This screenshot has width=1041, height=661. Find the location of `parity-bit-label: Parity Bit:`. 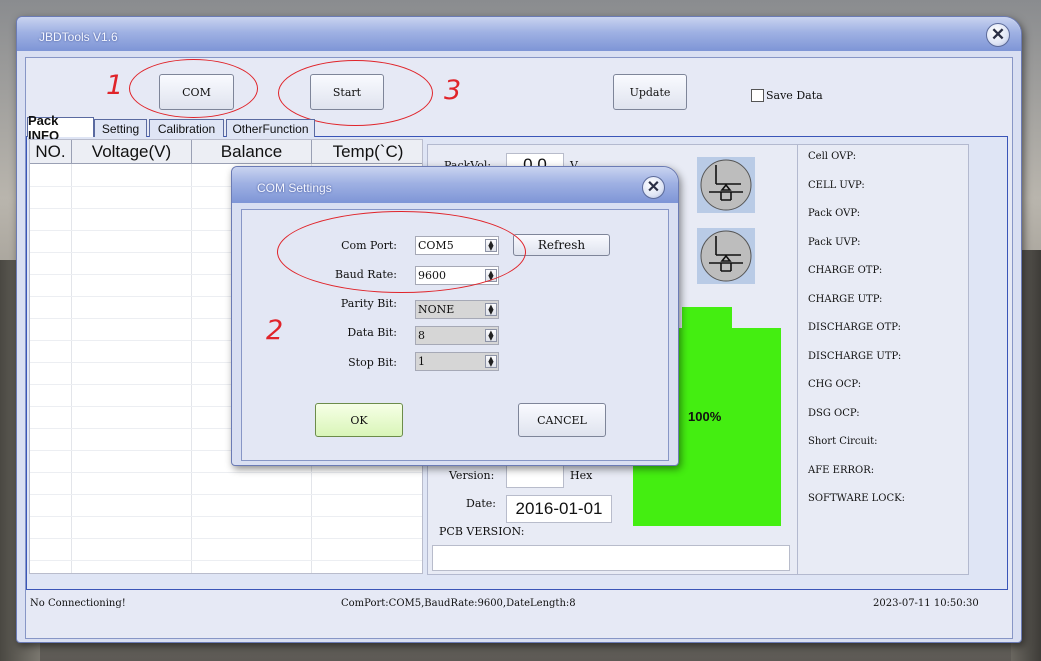

parity-bit-label: Parity Bit: is located at coordinates (368, 303).